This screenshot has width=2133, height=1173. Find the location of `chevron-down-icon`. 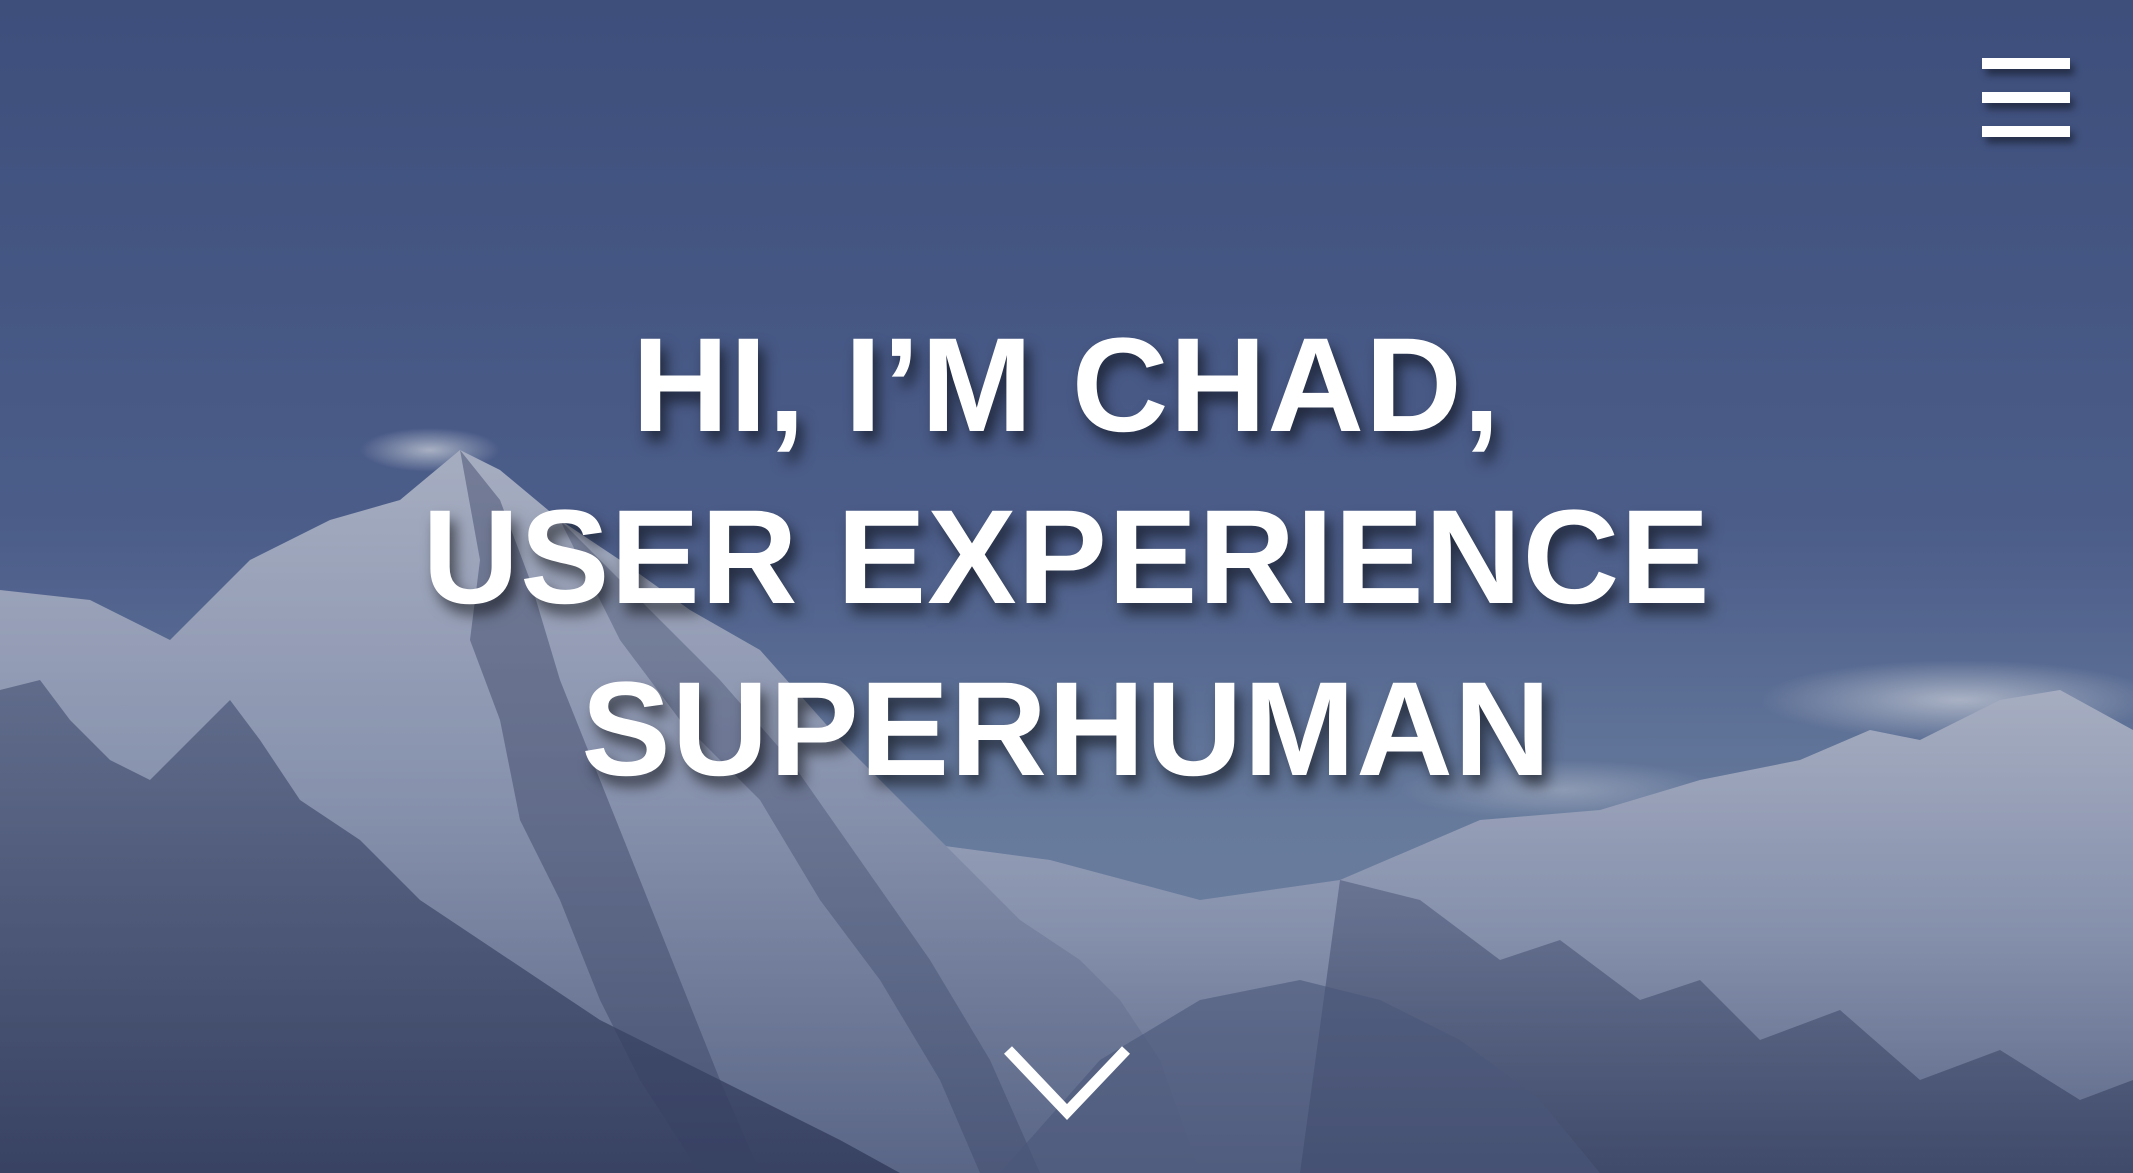

chevron-down-icon is located at coordinates (1067, 1083).